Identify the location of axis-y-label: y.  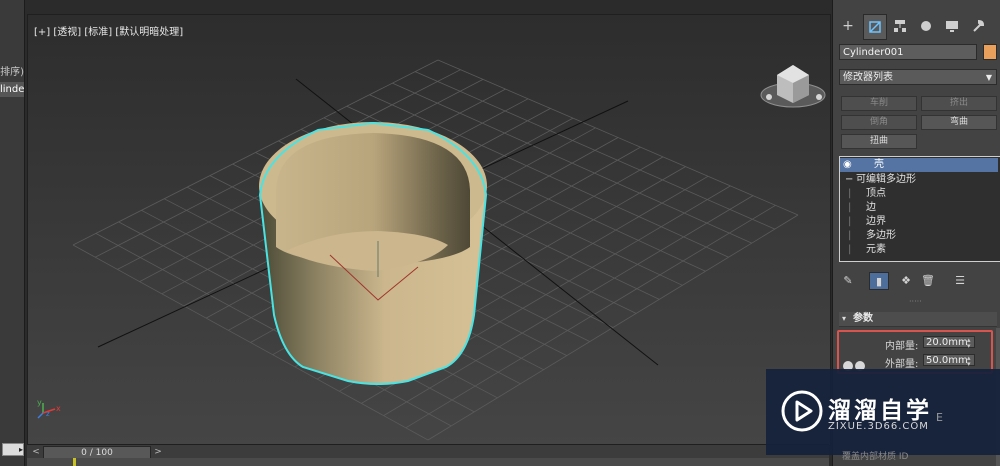
(39, 402).